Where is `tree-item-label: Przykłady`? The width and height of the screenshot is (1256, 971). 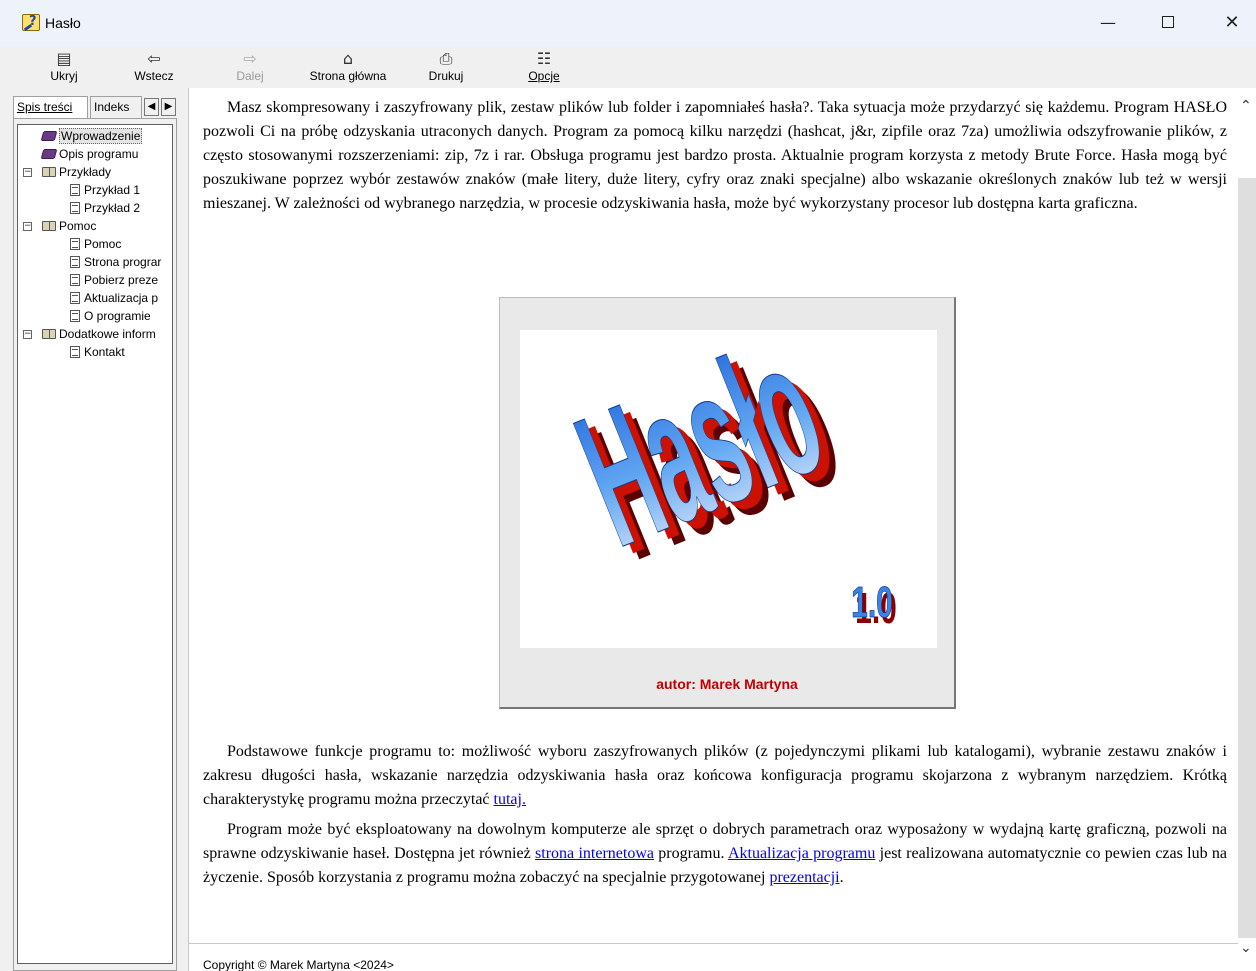 tree-item-label: Przykłady is located at coordinates (85, 172).